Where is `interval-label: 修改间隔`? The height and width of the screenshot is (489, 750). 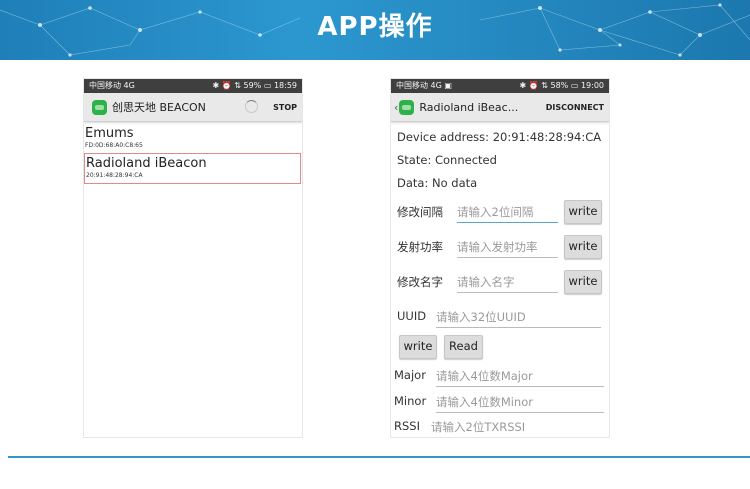
interval-label: 修改间隔 is located at coordinates (420, 212).